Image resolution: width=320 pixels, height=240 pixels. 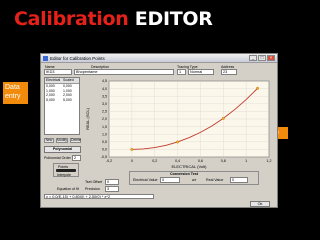 I want to click on toggle-switch, so click(x=66, y=170).